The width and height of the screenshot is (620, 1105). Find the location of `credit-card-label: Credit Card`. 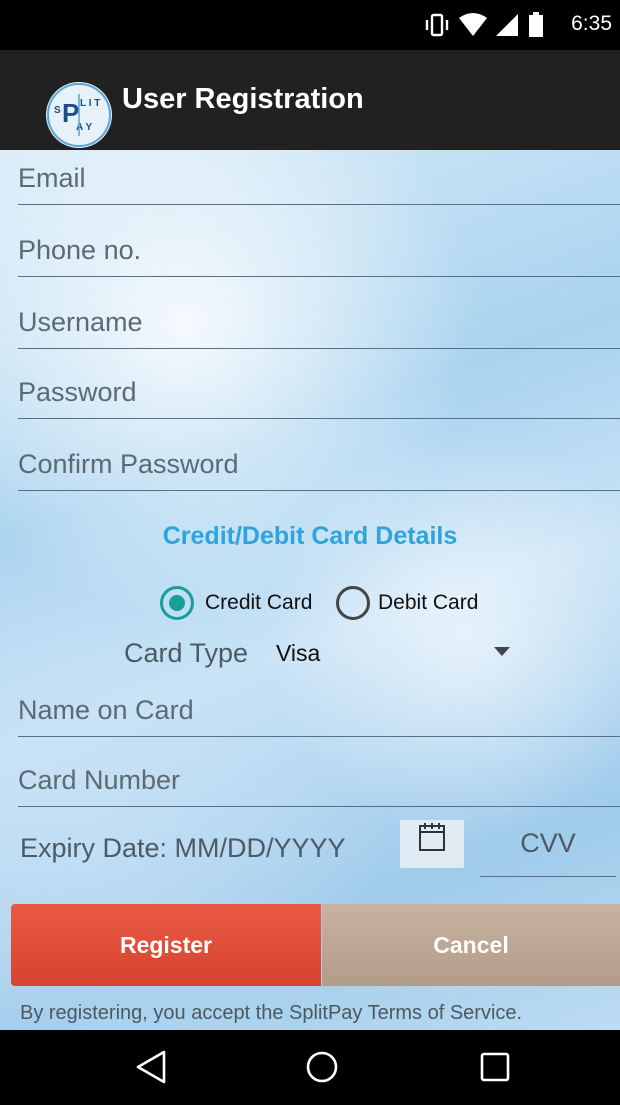

credit-card-label: Credit Card is located at coordinates (258, 603).